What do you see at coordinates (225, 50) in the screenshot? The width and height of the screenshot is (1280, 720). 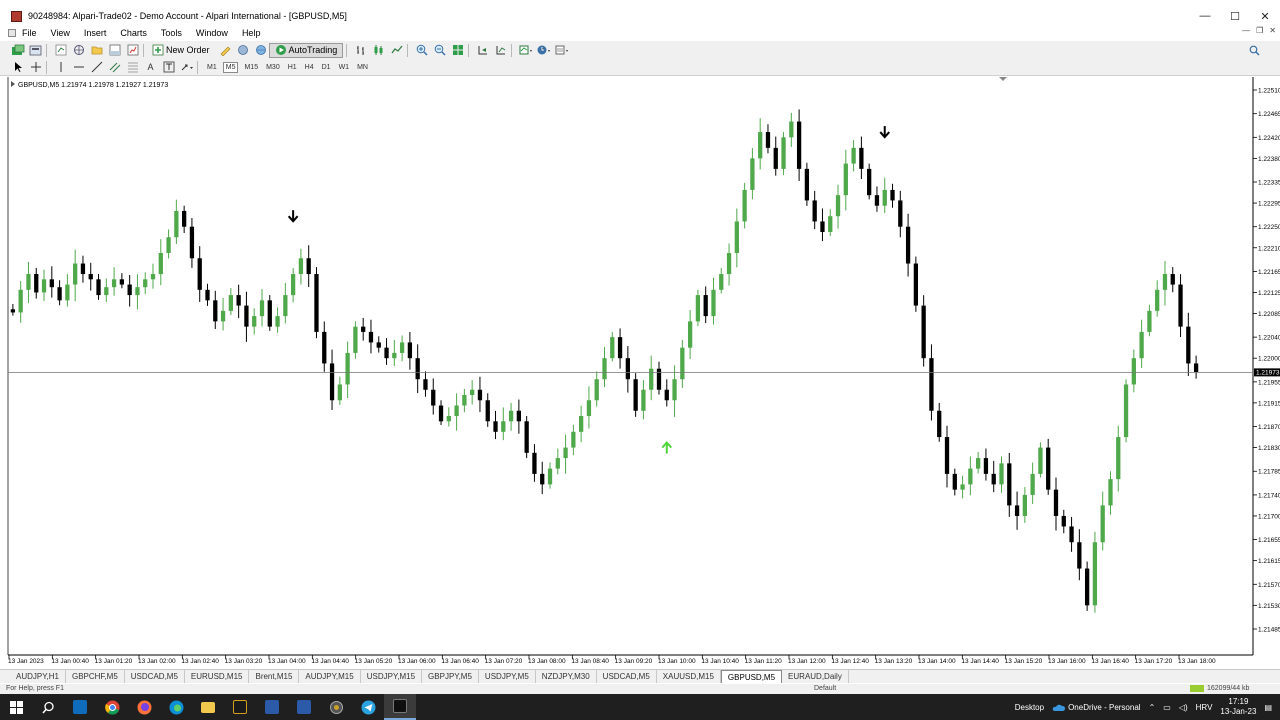 I see `metaeditor-icon` at bounding box center [225, 50].